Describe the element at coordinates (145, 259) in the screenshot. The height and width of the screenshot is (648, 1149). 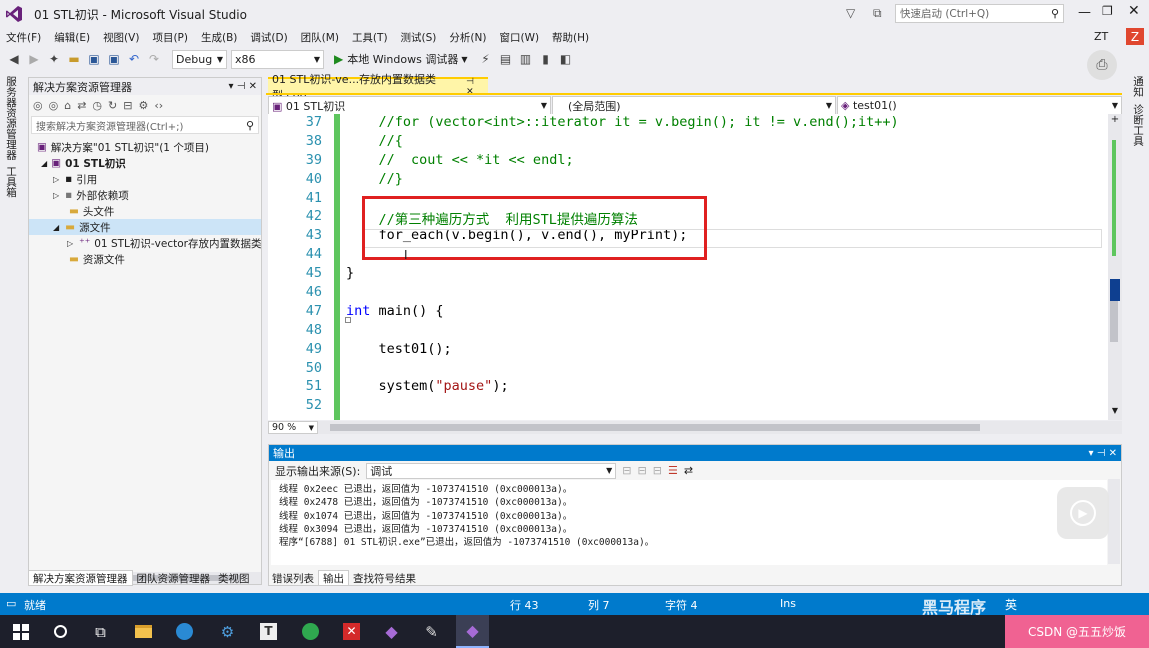
I see `tree-item-resource-files: ▬ 资源文件` at that location.